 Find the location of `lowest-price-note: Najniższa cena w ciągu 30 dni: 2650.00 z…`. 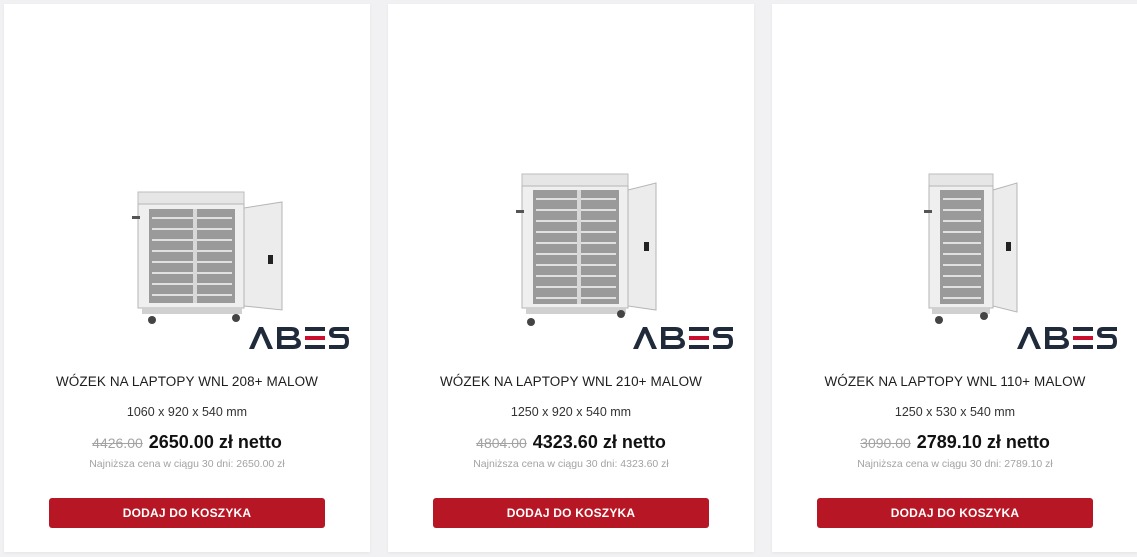

lowest-price-note: Najniższa cena w ciągu 30 dni: 2650.00 z… is located at coordinates (187, 464).